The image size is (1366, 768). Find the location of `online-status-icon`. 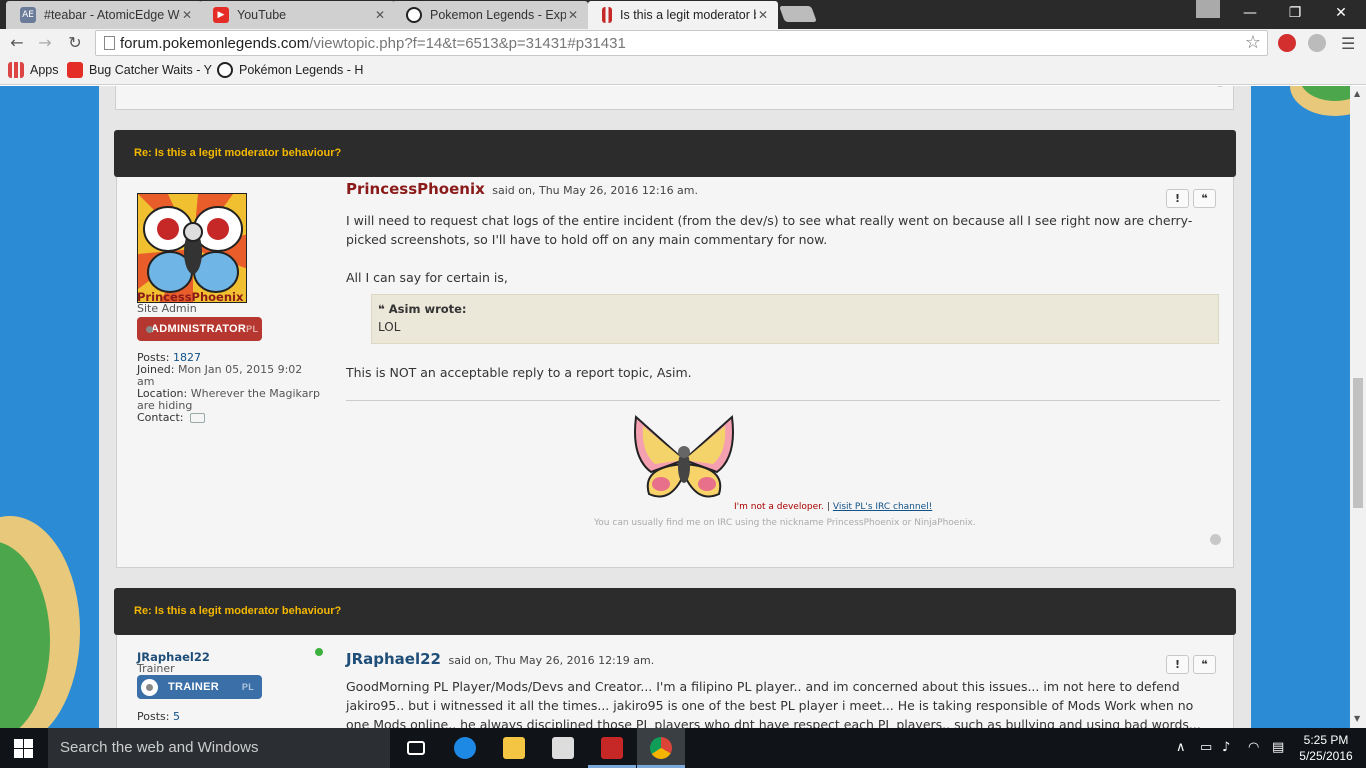

online-status-icon is located at coordinates (319, 652).